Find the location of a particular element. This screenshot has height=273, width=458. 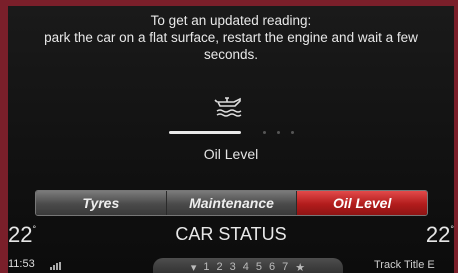

instruction-line-1: To get an updated reading: is located at coordinates (231, 20).